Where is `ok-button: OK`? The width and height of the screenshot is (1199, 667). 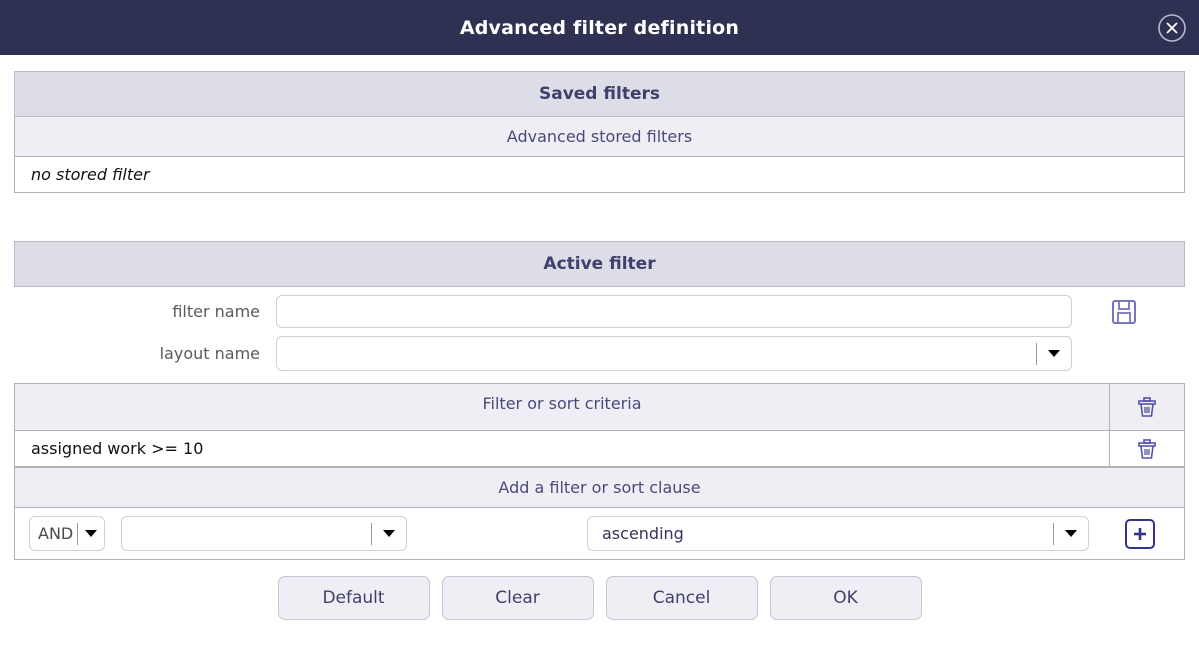 ok-button: OK is located at coordinates (845, 598).